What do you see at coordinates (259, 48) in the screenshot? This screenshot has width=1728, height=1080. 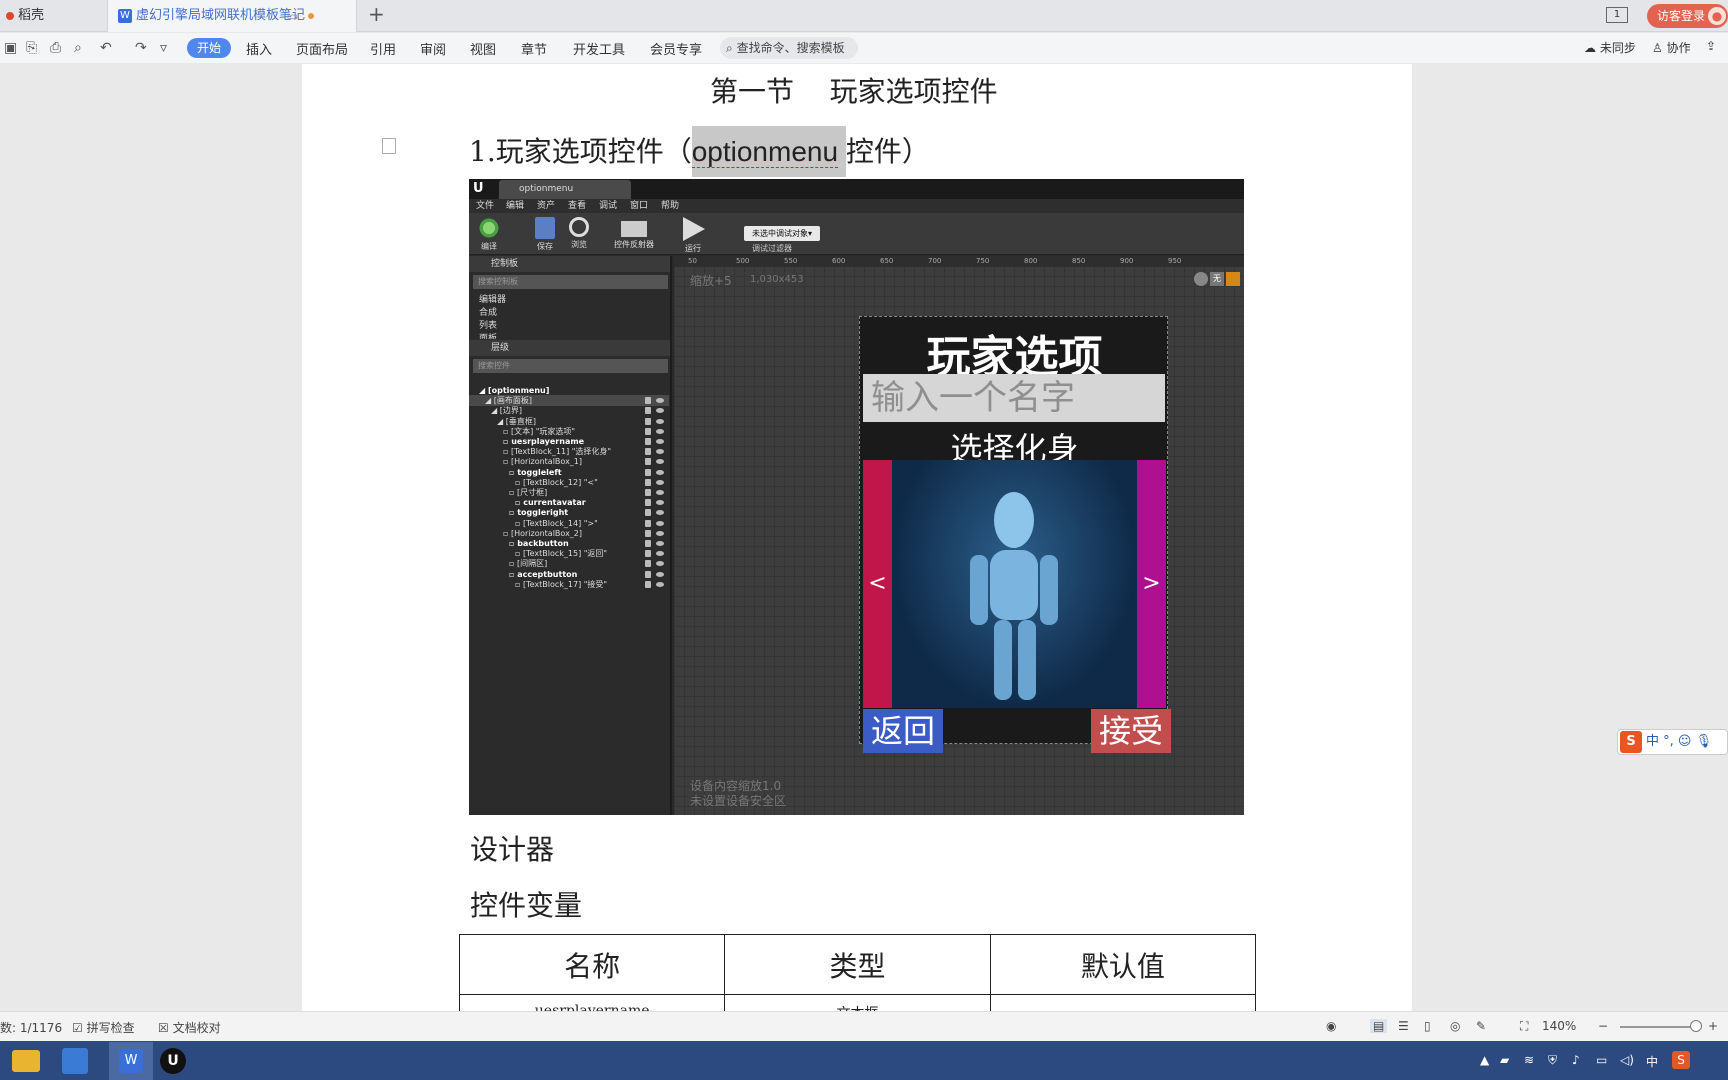 I see `ribbon-tab-insert: 插入` at bounding box center [259, 48].